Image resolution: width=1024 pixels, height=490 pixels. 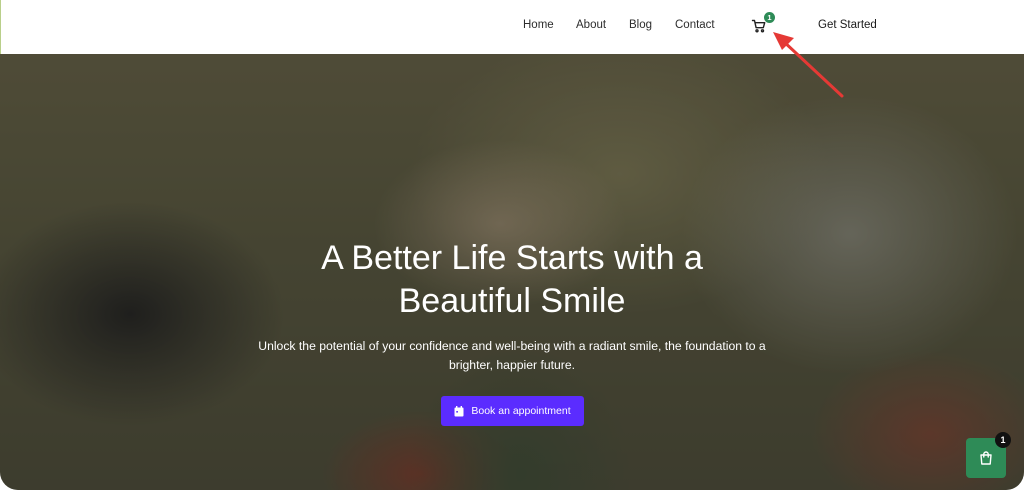 I want to click on shopping-bag-icon, so click(x=986, y=458).